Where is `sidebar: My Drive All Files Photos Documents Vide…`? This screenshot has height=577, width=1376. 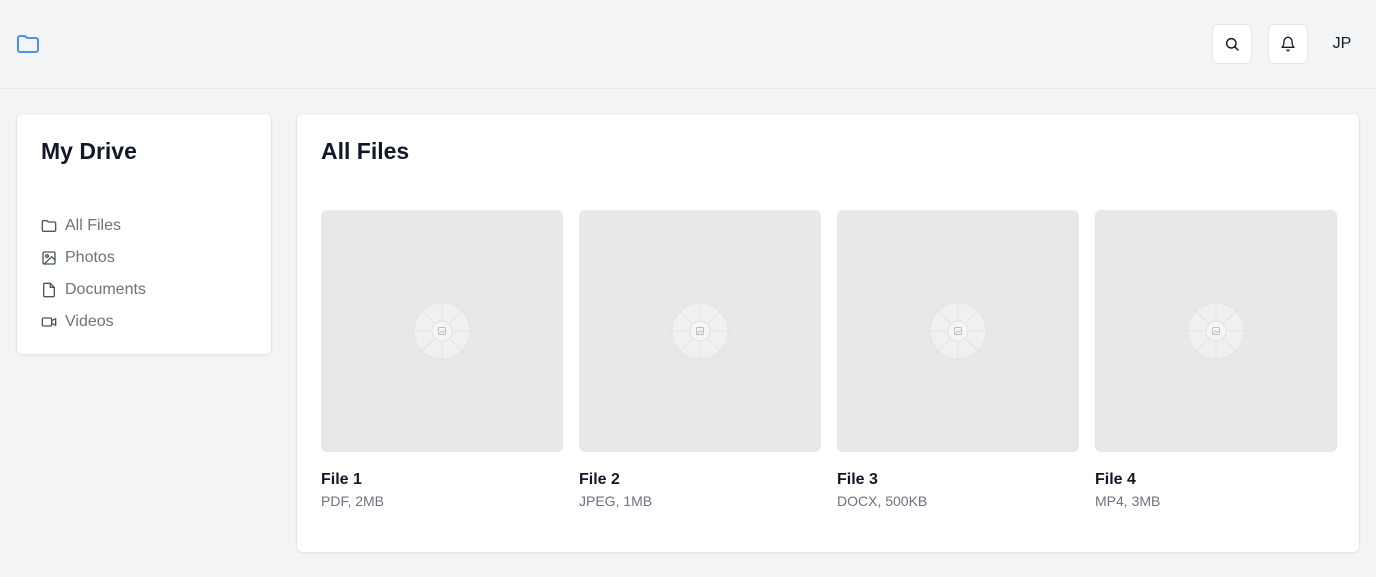 sidebar: My Drive All Files Photos Documents Vide… is located at coordinates (144, 234).